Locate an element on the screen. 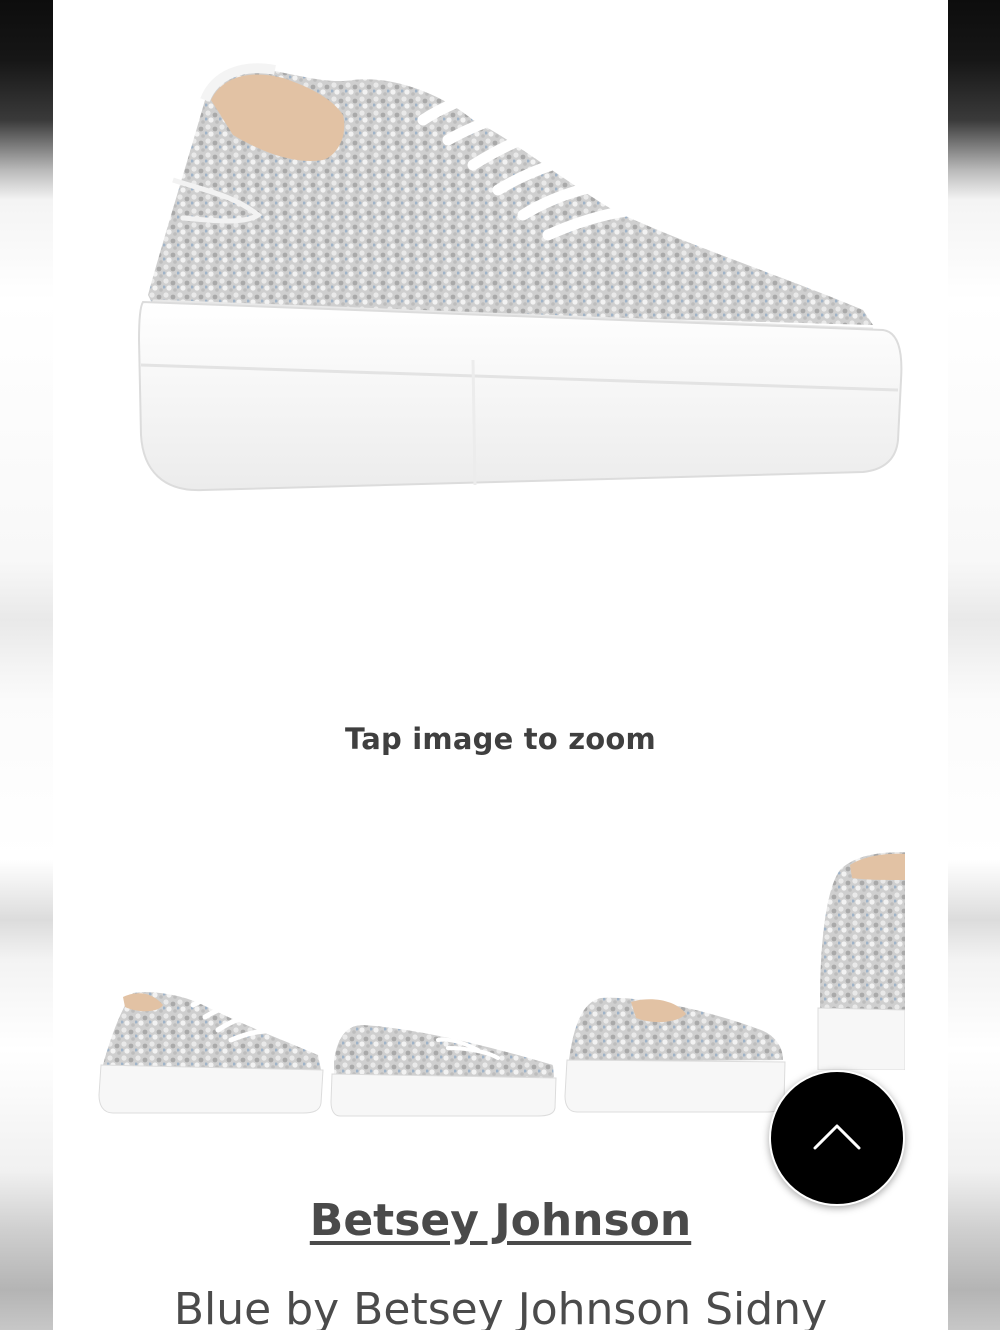  scroll-to-top-button is located at coordinates (837, 1138).